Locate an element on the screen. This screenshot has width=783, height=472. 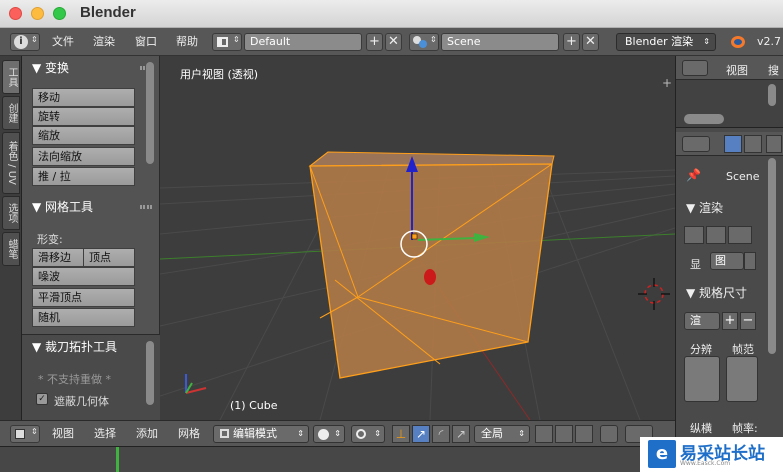
frame-range-label: 帧范 is located at coordinates (743, 349).